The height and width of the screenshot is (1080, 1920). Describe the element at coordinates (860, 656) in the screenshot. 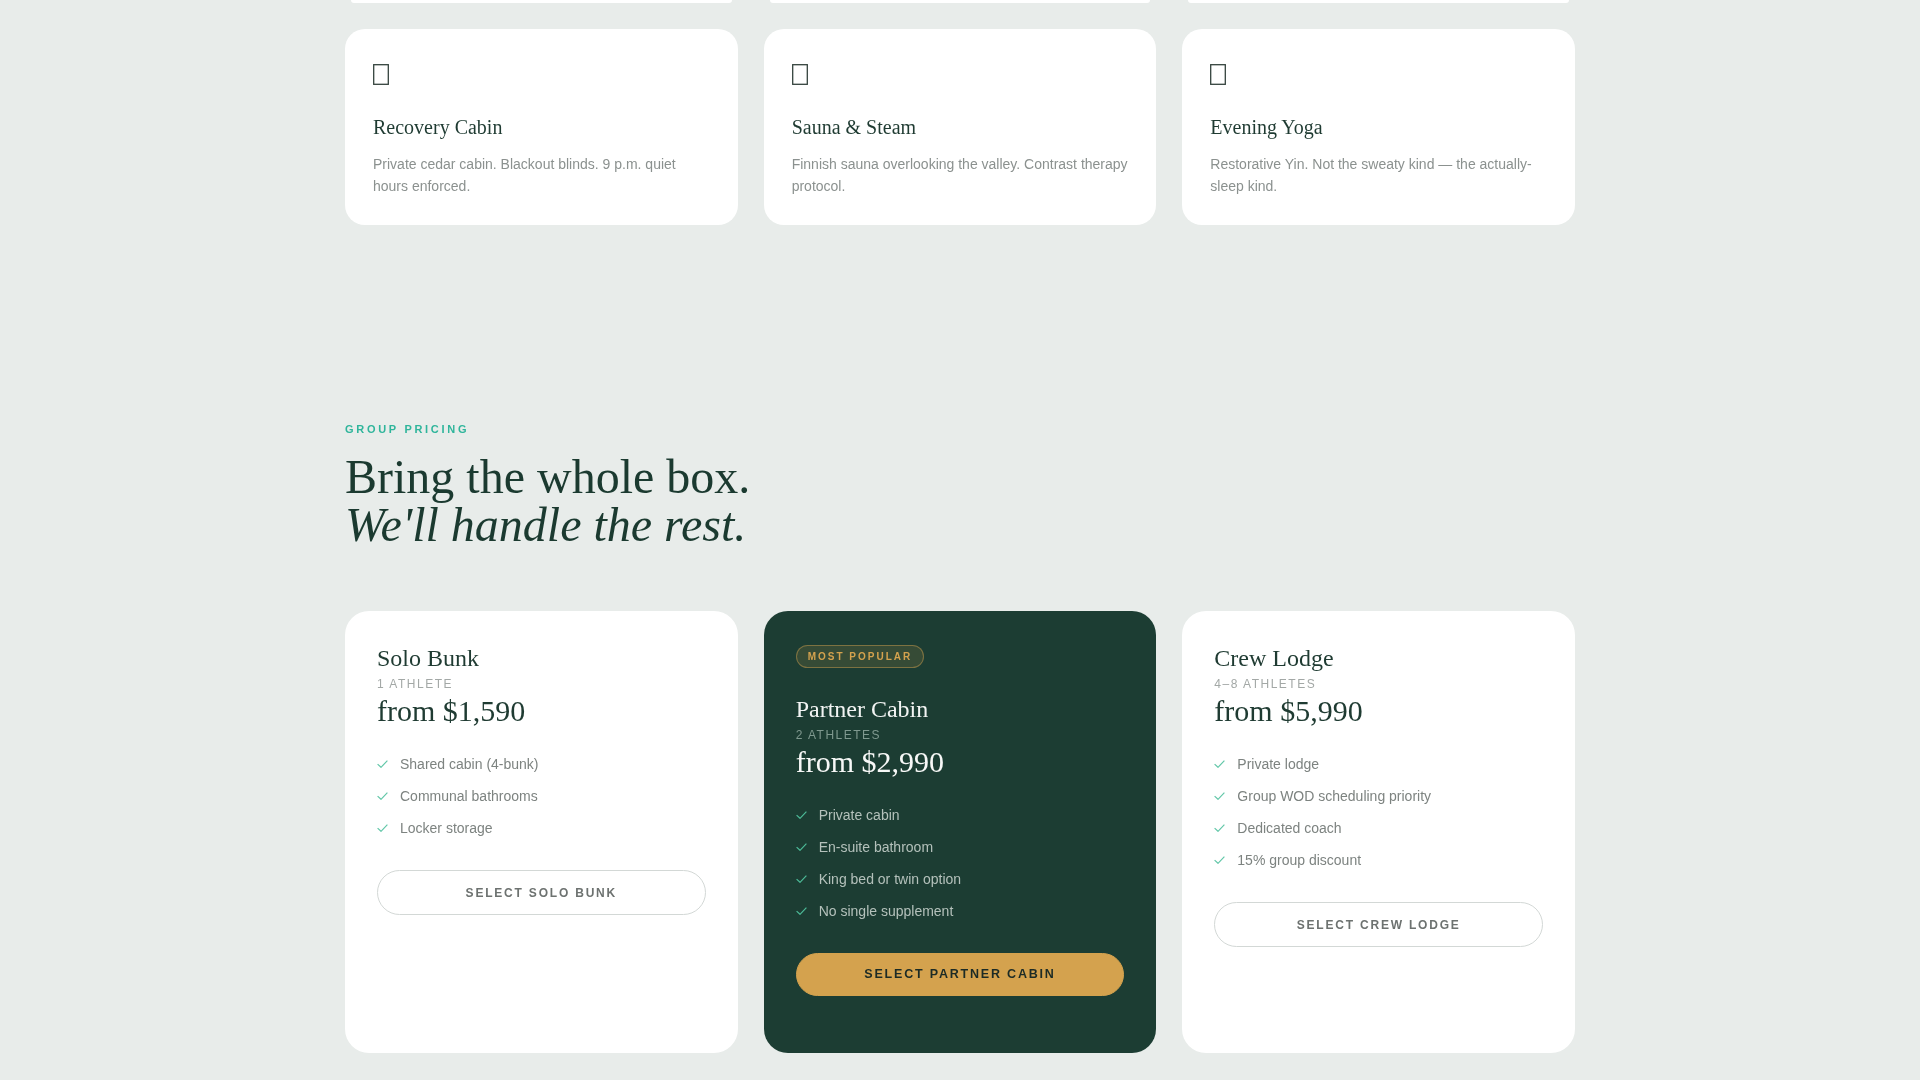

I see `popular-badge: MOST POPULAR` at that location.